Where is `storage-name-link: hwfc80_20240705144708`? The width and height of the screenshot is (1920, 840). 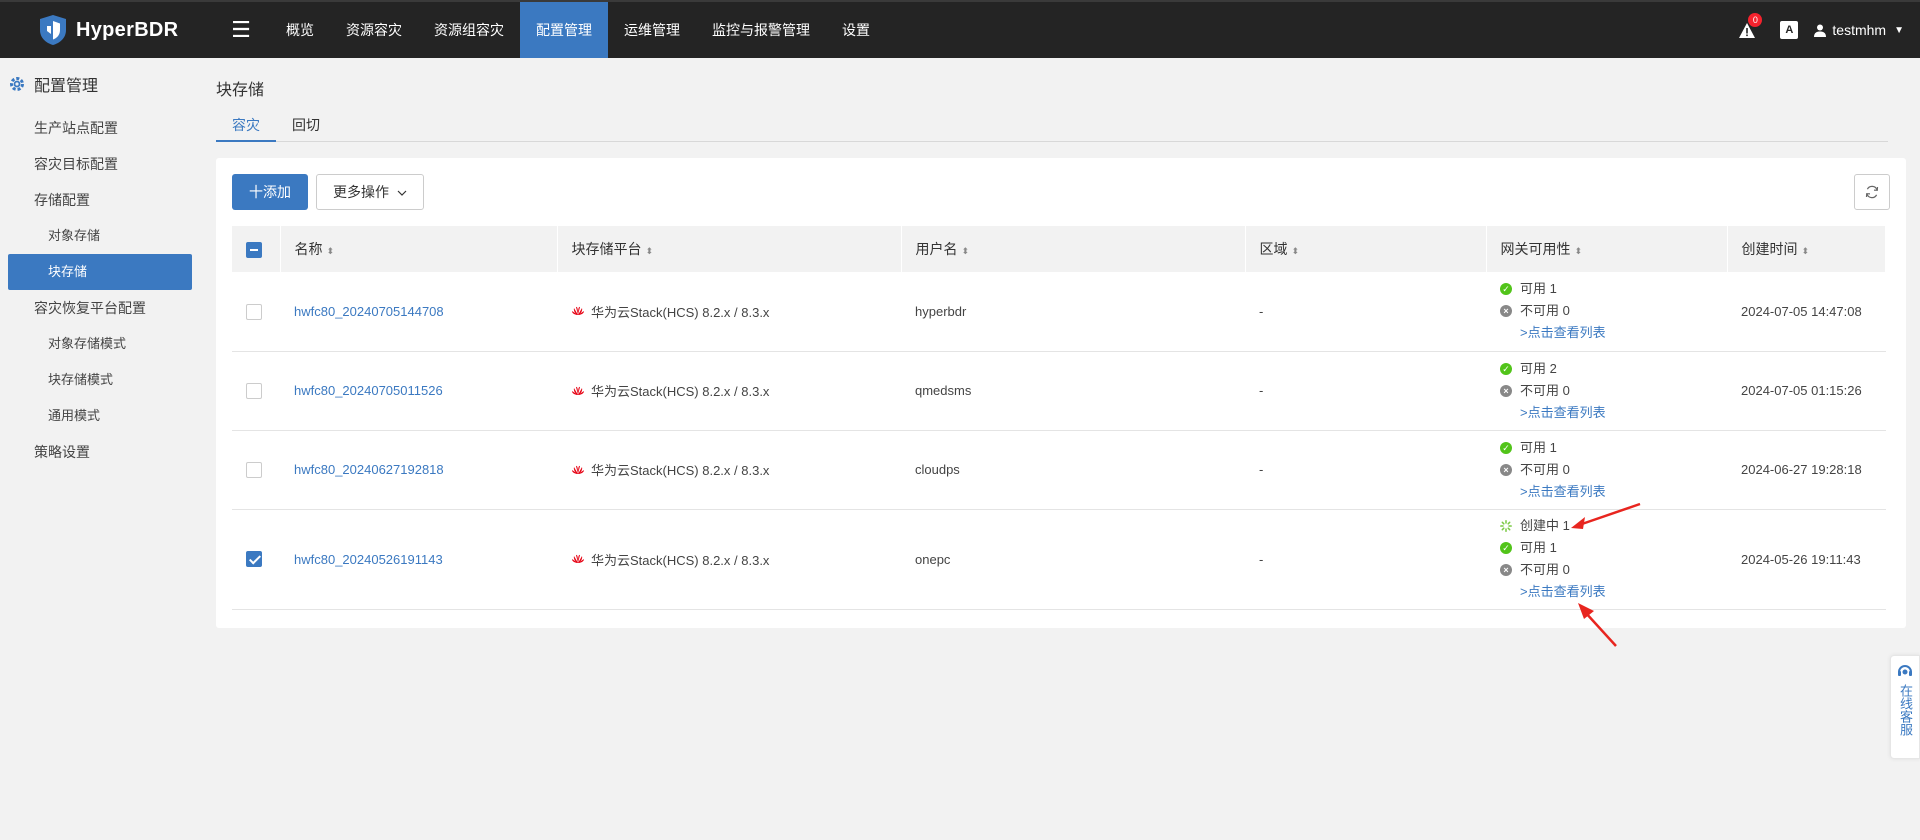 storage-name-link: hwfc80_20240705144708 is located at coordinates (369, 311).